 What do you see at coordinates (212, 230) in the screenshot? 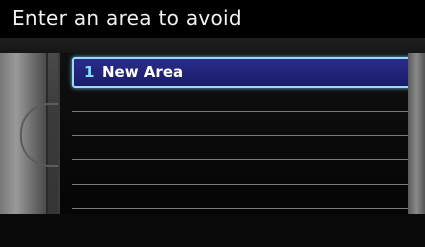
I see `bottom-bar` at bounding box center [212, 230].